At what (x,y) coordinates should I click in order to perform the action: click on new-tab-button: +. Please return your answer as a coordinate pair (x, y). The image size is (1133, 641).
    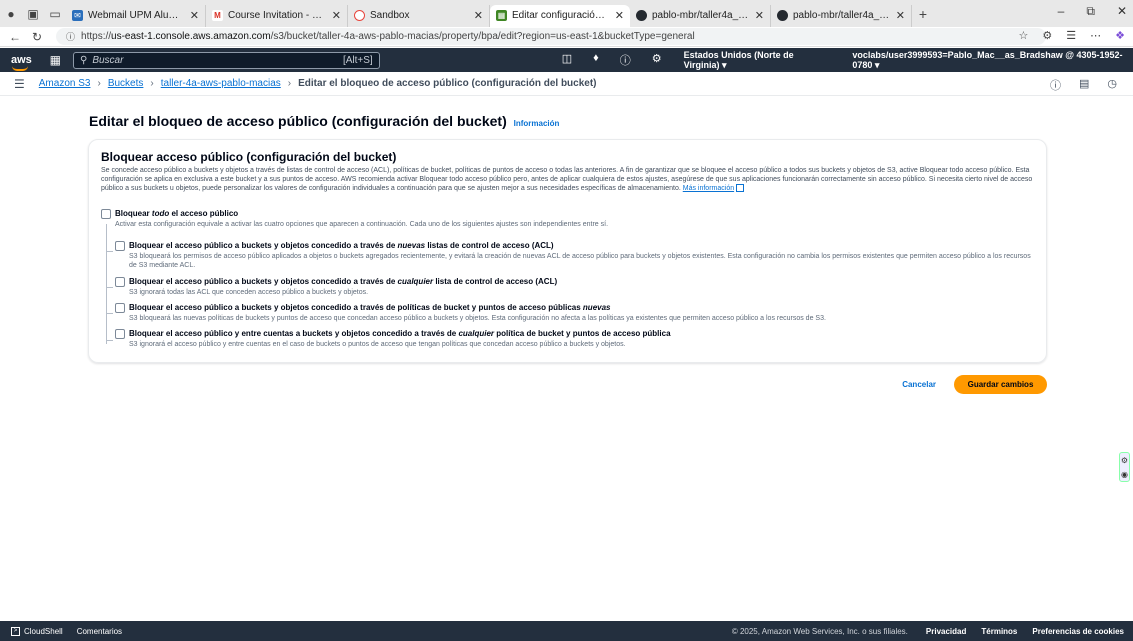
    Looking at the image, I should click on (923, 13).